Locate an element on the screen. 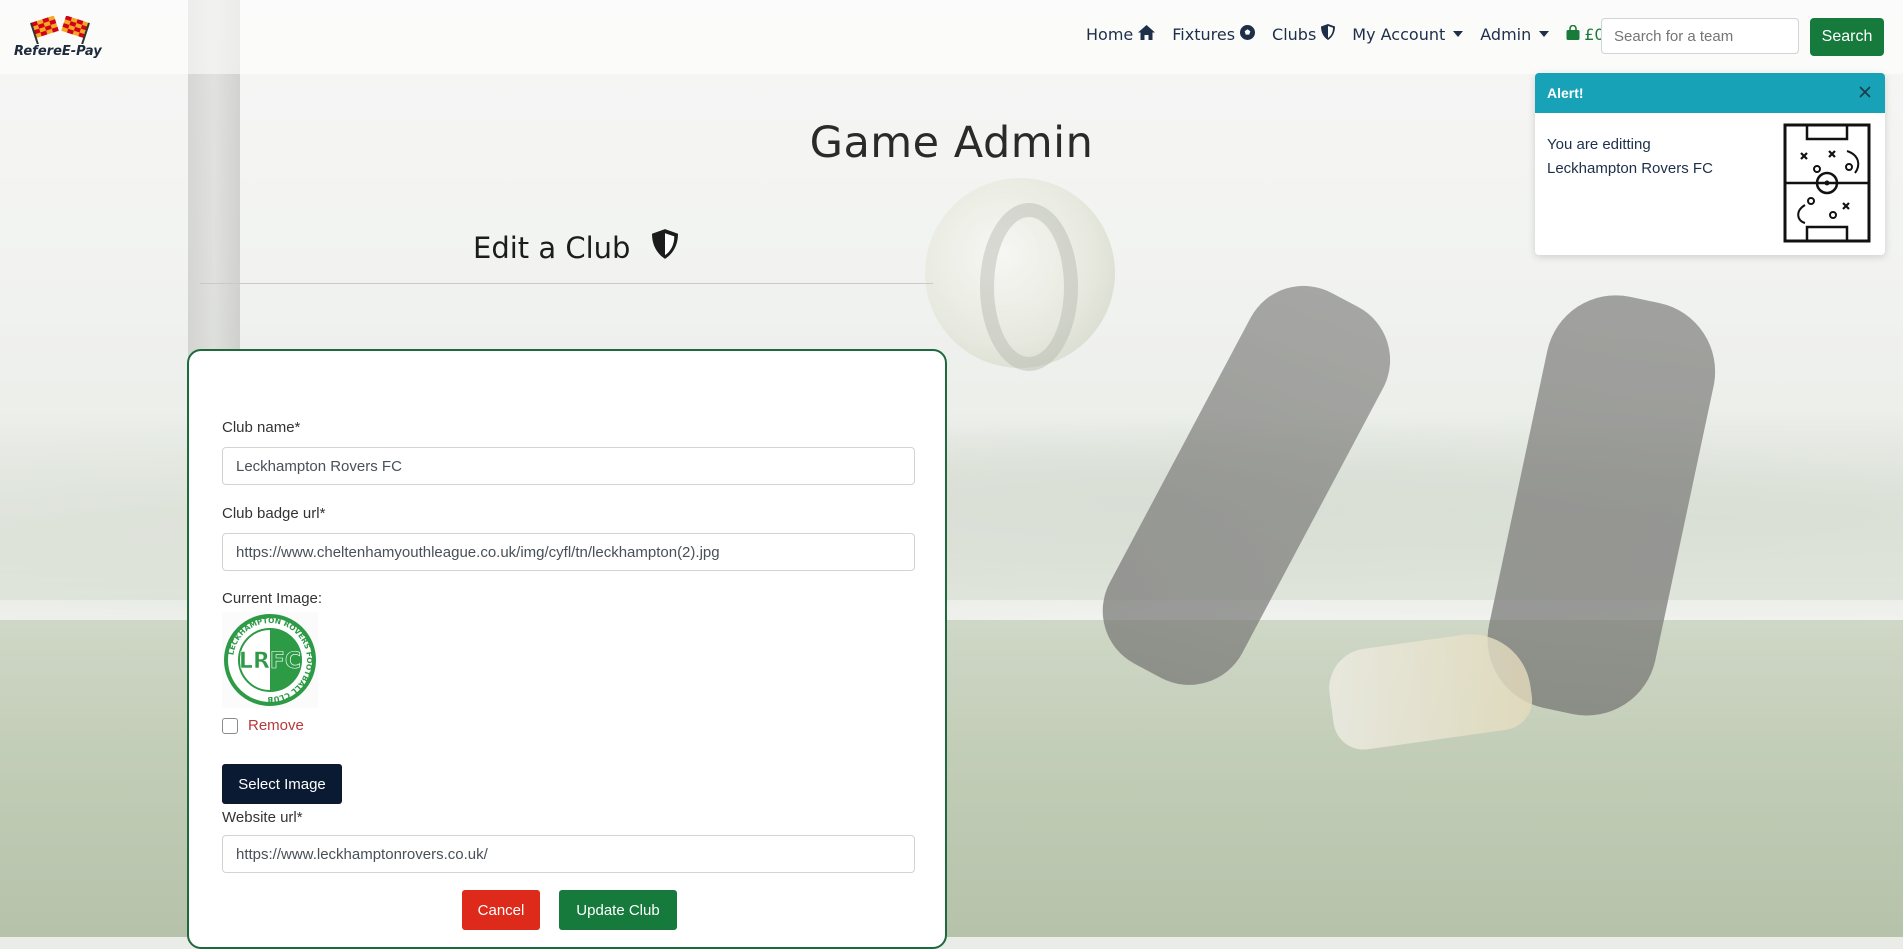  badge-url-label: Club badge url* is located at coordinates (274, 513).